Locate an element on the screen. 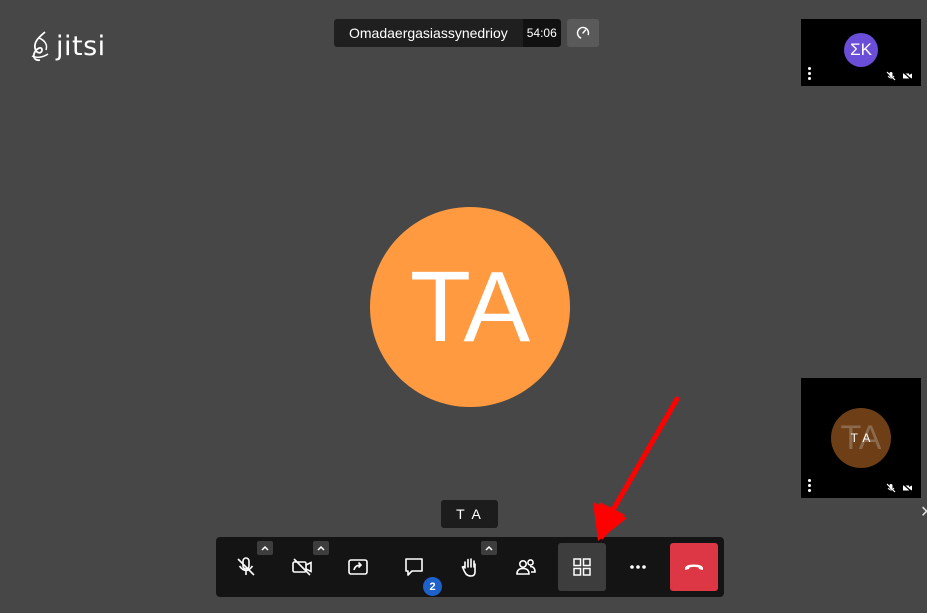  gauge-icon is located at coordinates (582, 33).